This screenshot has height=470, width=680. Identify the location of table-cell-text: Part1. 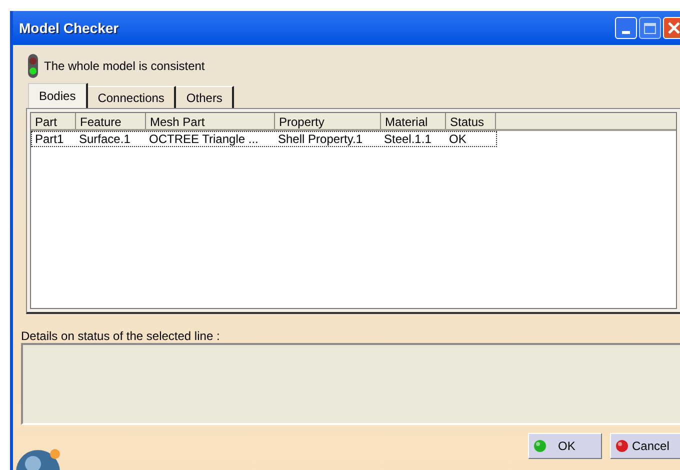
(49, 139).